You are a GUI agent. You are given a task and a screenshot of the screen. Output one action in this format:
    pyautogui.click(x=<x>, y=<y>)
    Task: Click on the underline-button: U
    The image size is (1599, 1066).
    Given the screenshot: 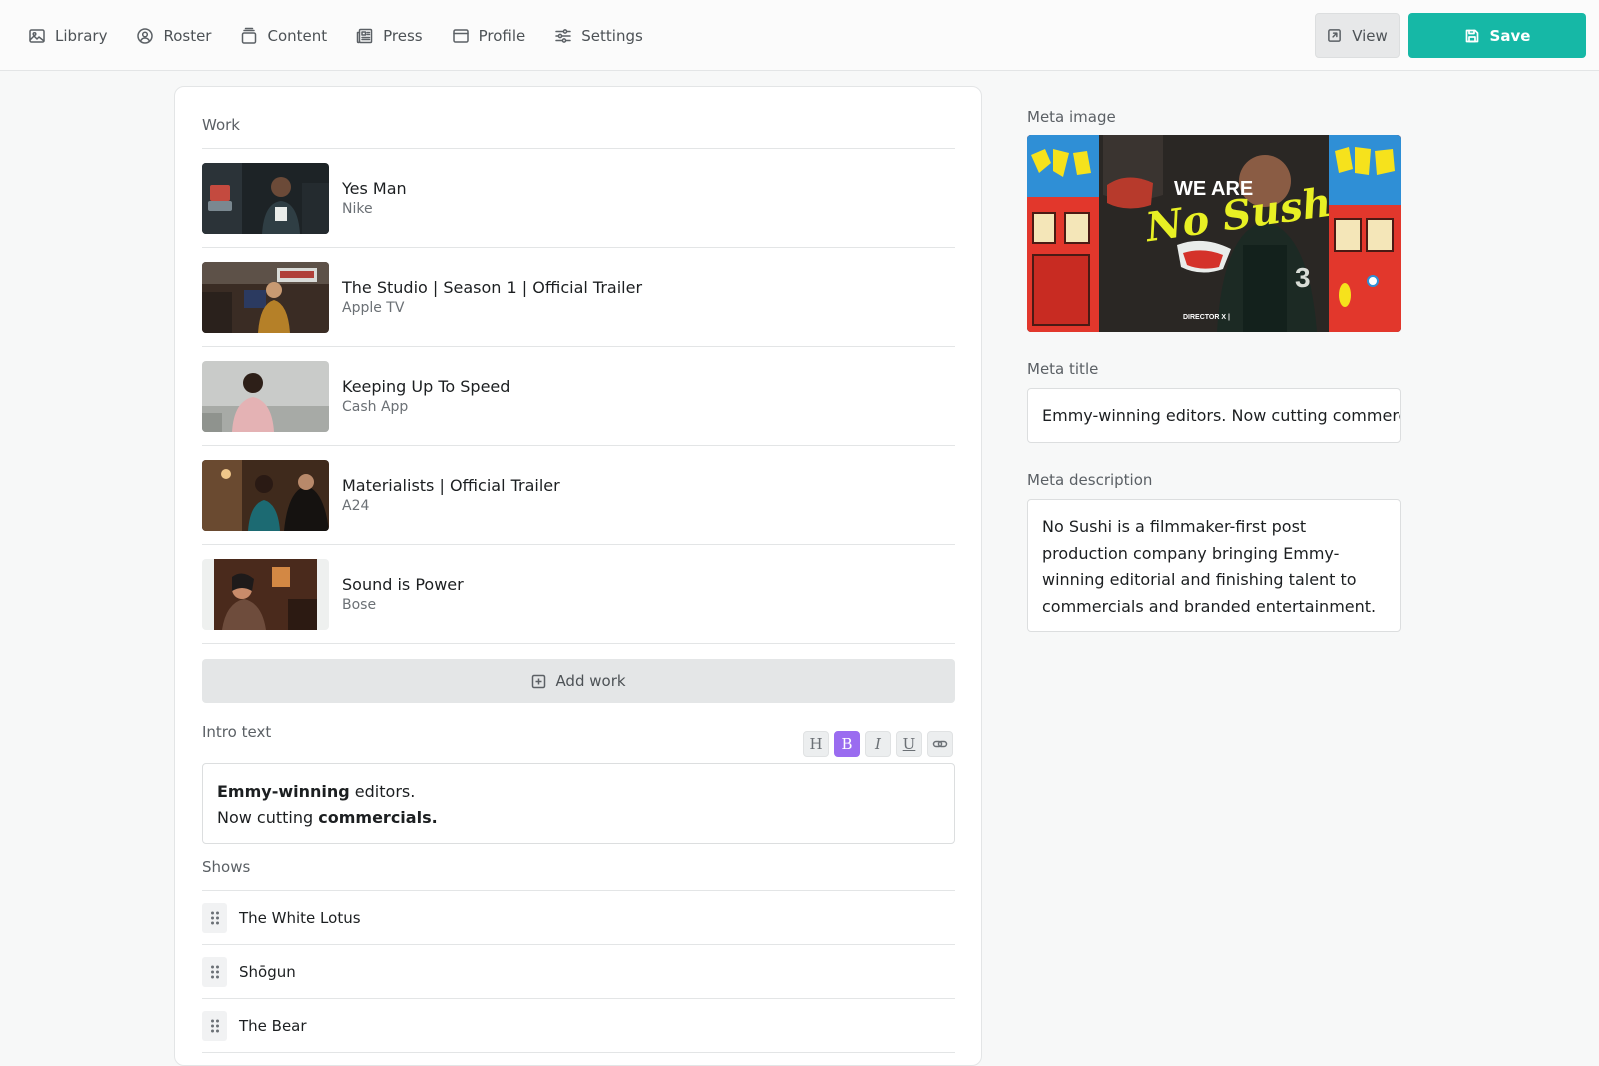 What is the action you would take?
    pyautogui.click(x=909, y=744)
    